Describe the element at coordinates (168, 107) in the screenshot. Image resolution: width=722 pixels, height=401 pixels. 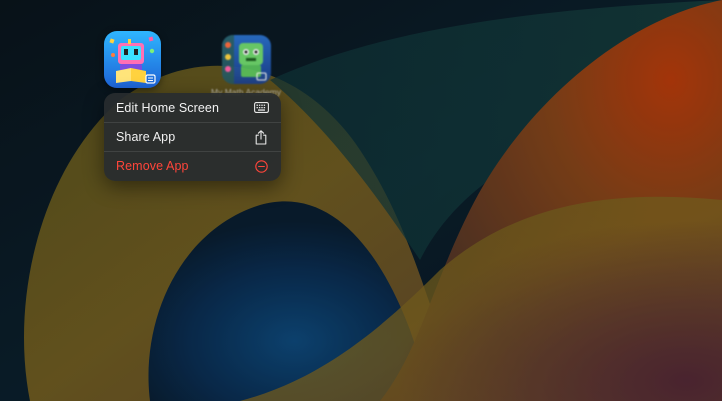
I see `menu-item-label: Edit Home Screen` at that location.